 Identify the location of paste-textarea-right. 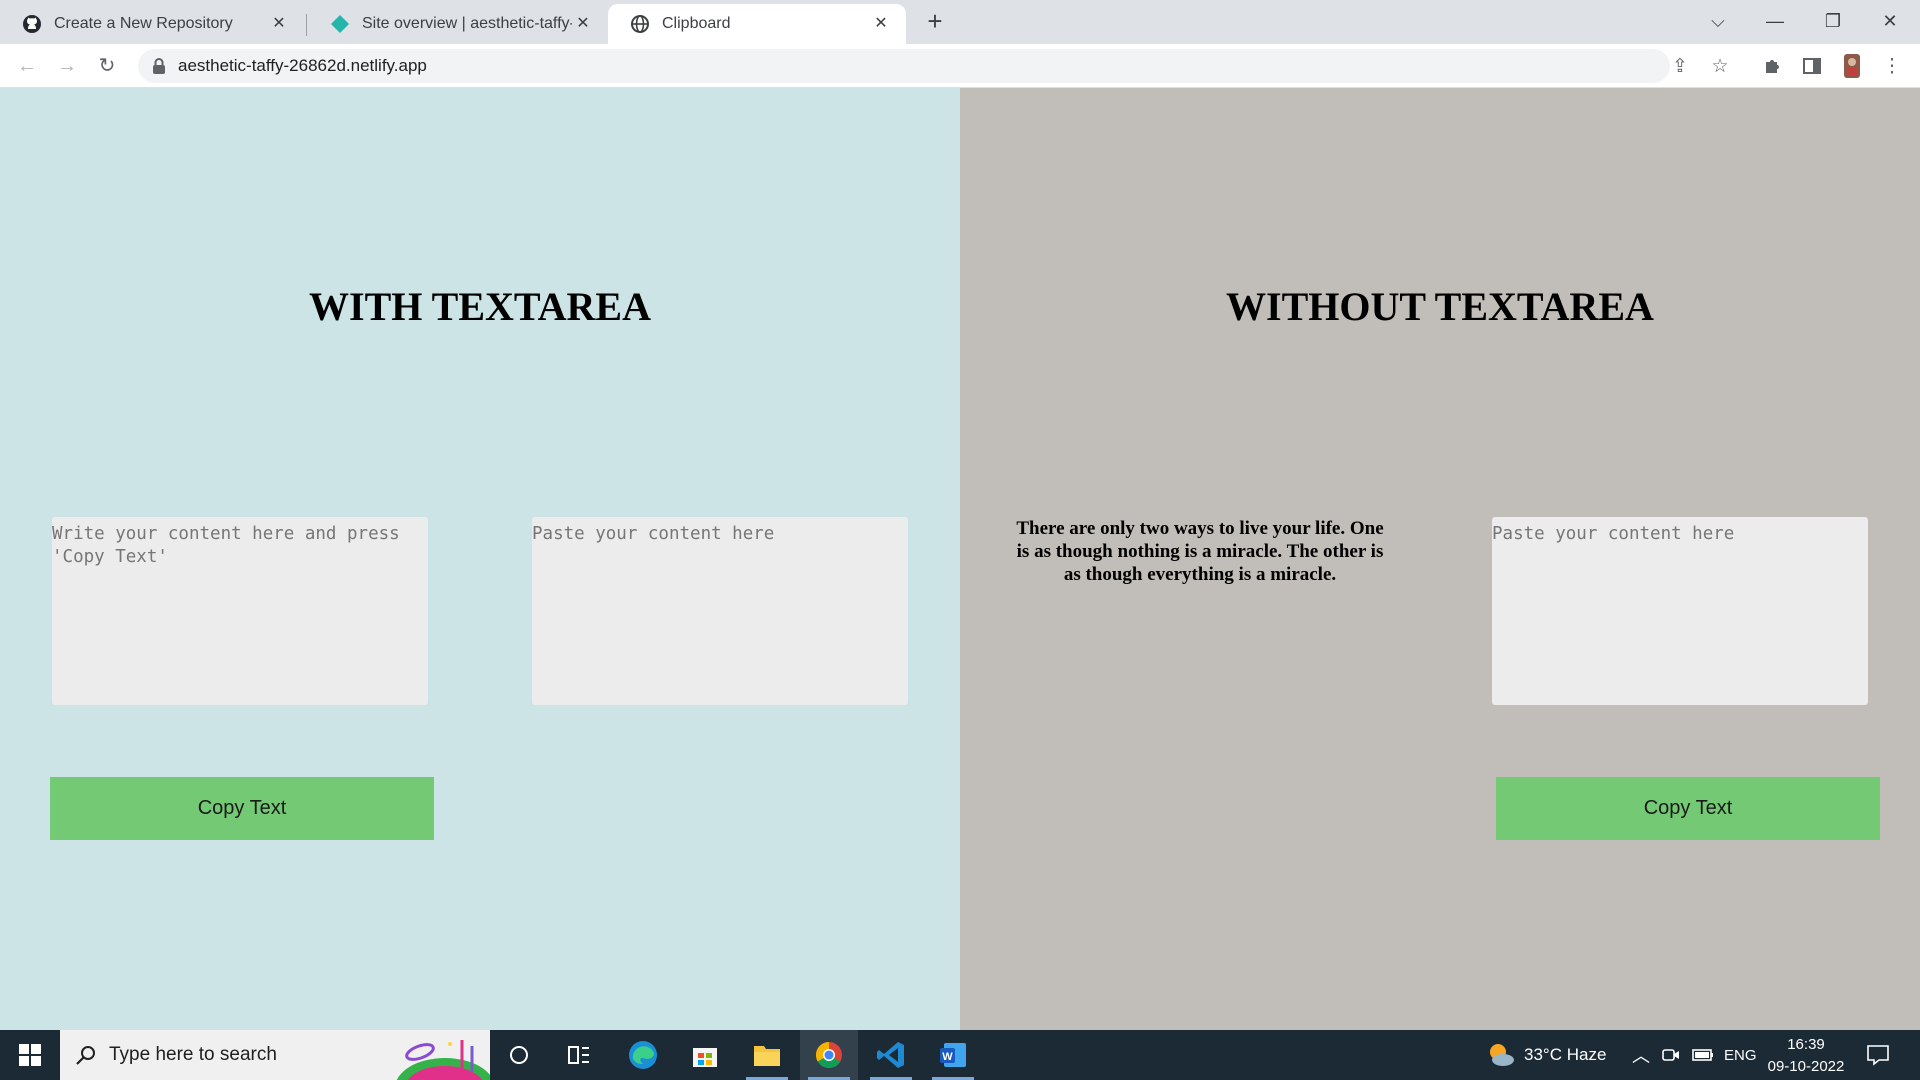
(1680, 611).